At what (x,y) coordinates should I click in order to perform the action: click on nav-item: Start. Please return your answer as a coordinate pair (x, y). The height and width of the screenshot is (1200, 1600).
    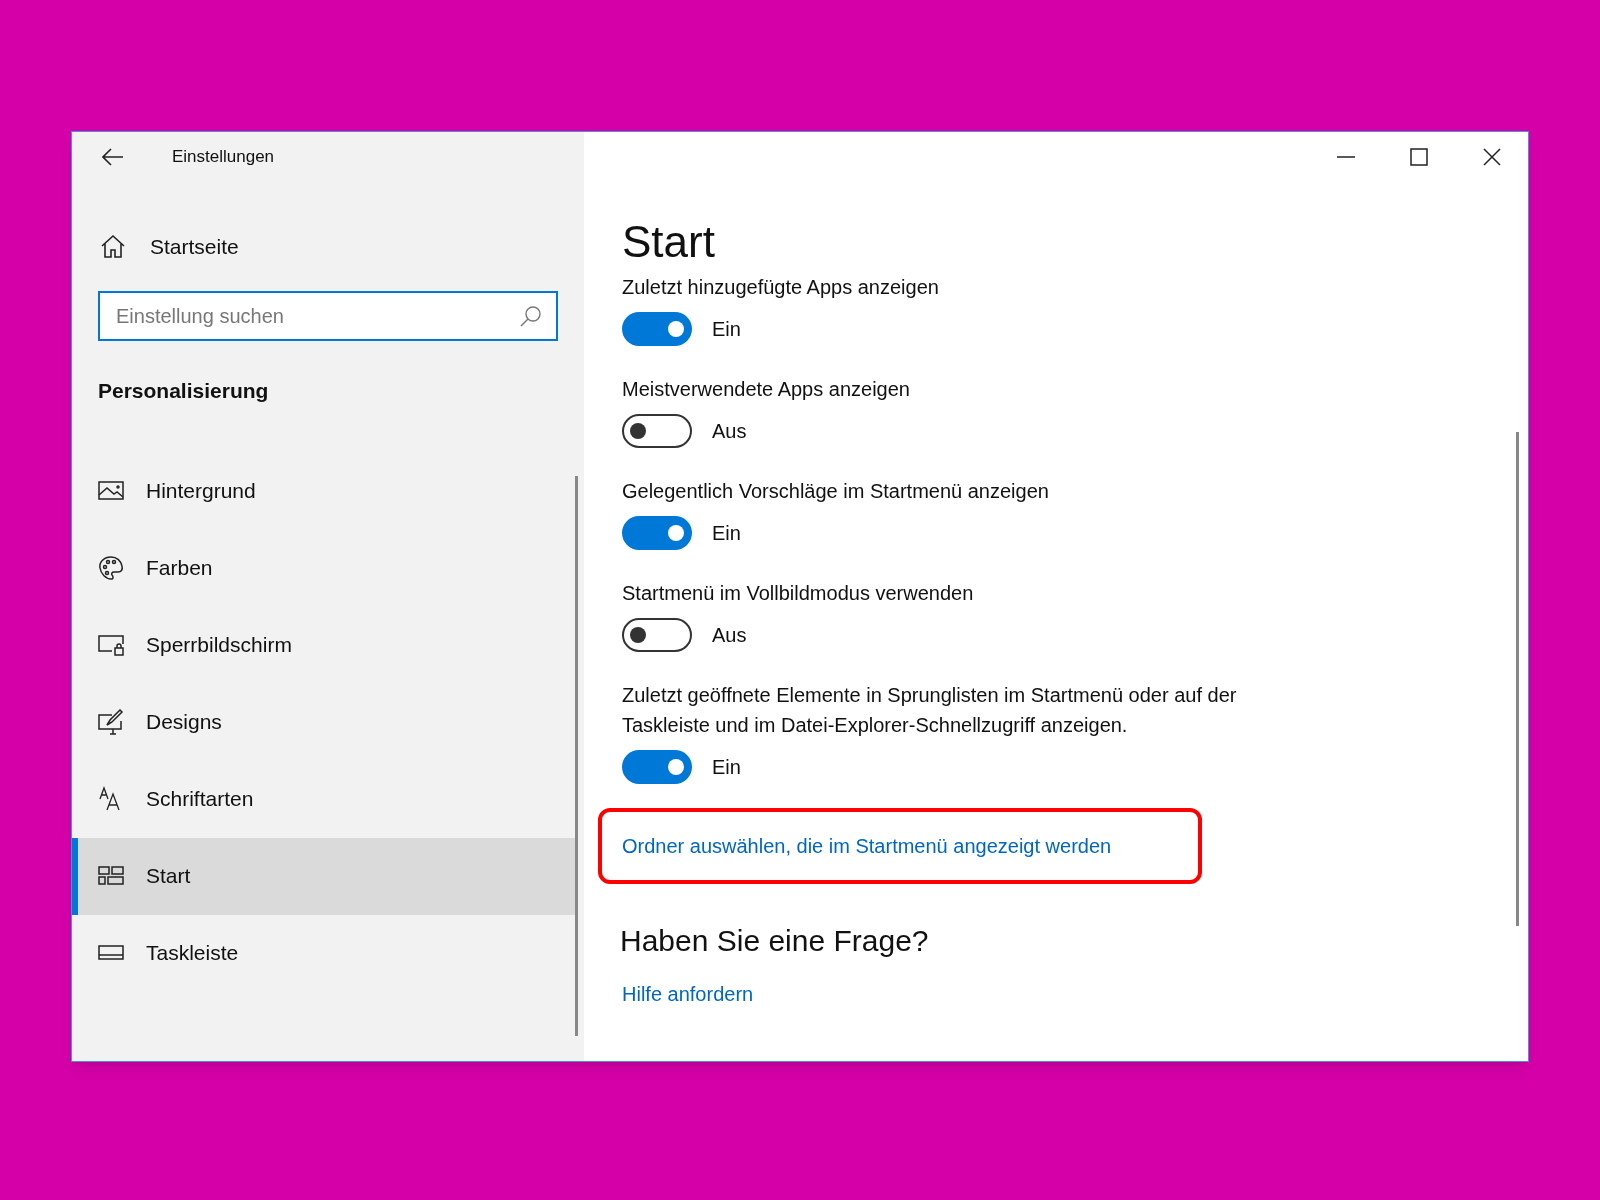
    Looking at the image, I should click on (323, 876).